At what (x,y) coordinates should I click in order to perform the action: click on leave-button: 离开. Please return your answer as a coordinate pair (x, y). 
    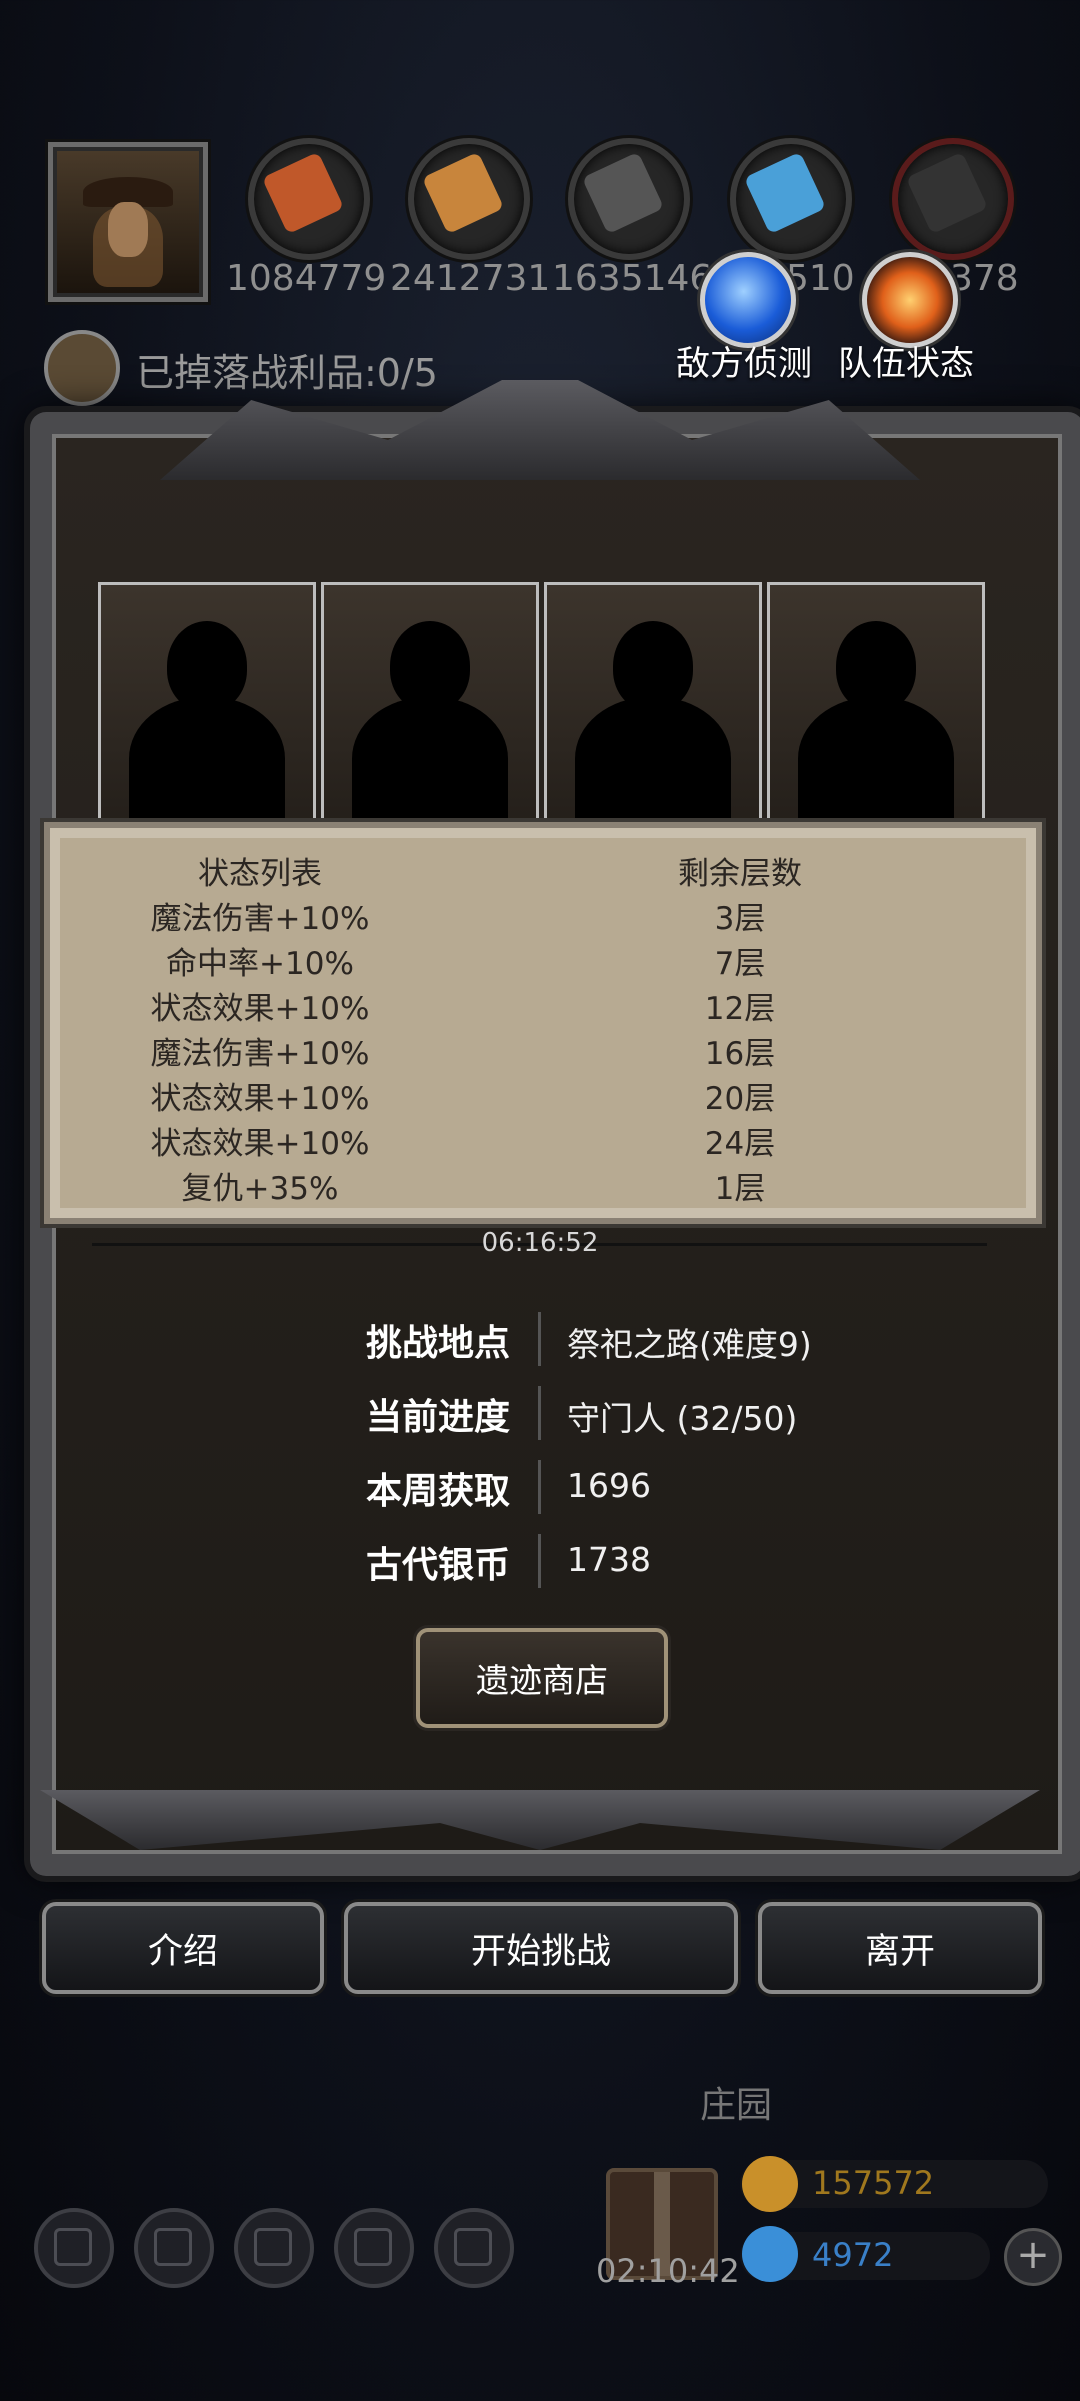
    Looking at the image, I should click on (900, 1948).